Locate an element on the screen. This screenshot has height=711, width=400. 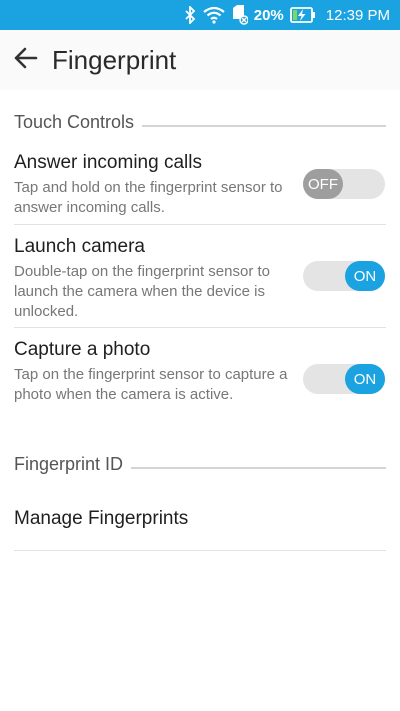
back-button is located at coordinates (26, 60).